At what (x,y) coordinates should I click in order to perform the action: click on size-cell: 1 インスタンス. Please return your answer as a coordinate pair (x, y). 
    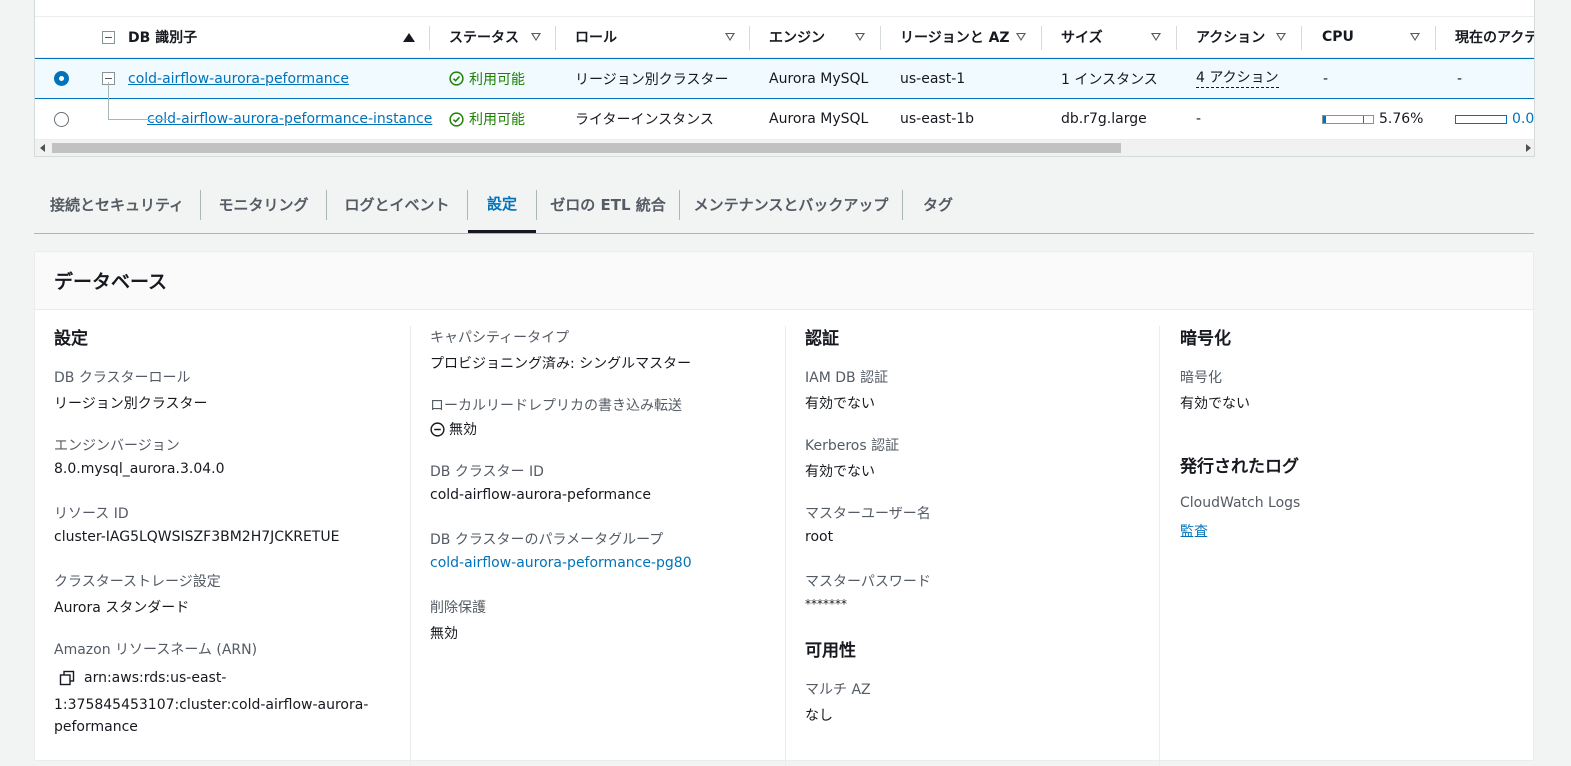
    Looking at the image, I should click on (1109, 79).